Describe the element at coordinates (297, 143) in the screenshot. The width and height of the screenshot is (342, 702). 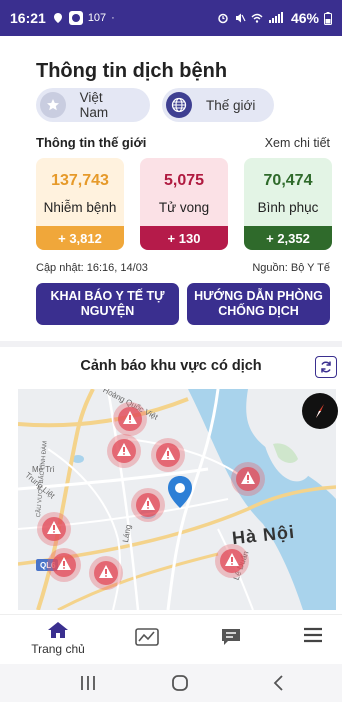
I see `view-details-link: Xem chi tiết` at that location.